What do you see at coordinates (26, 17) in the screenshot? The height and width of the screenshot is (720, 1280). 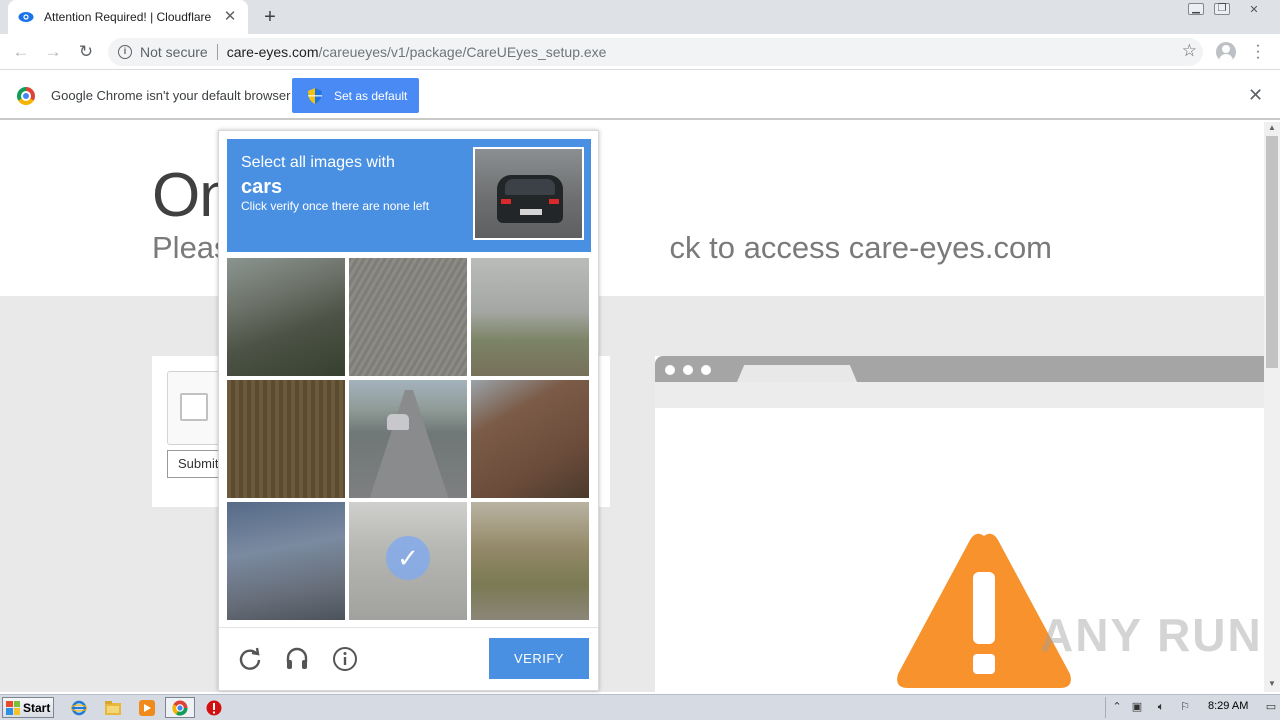 I see `eye-icon` at bounding box center [26, 17].